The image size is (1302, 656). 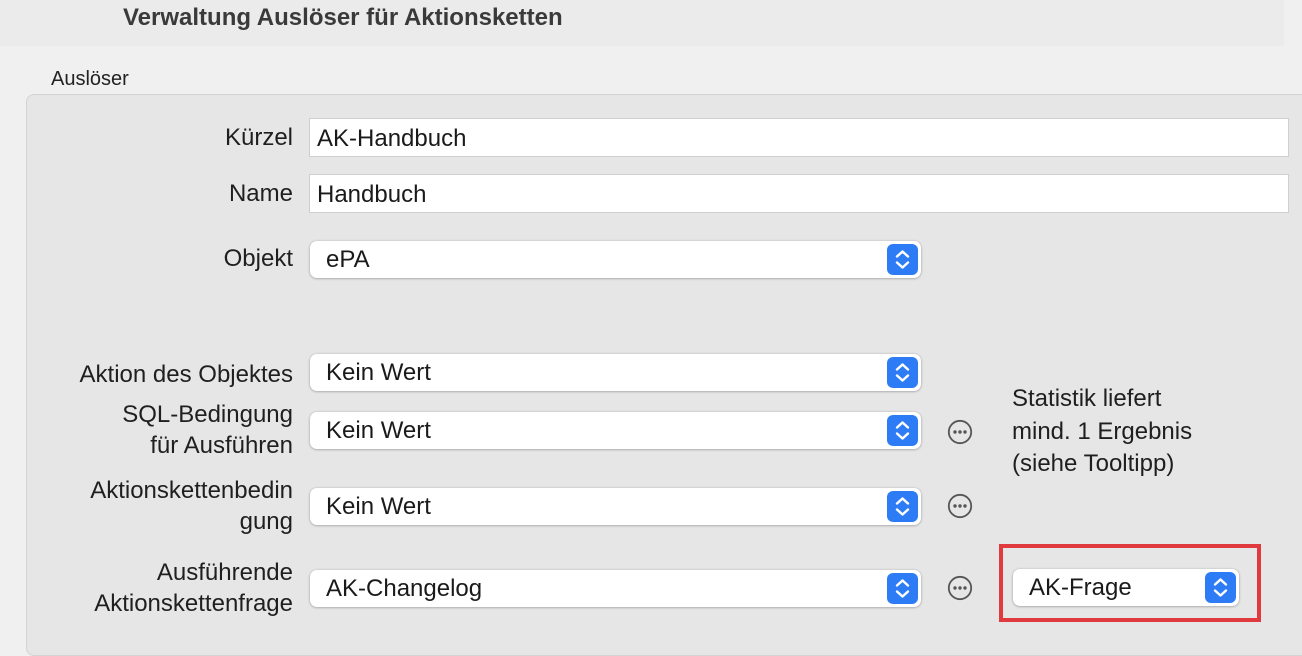 What do you see at coordinates (799, 193) in the screenshot?
I see `name-field: Handbuch` at bounding box center [799, 193].